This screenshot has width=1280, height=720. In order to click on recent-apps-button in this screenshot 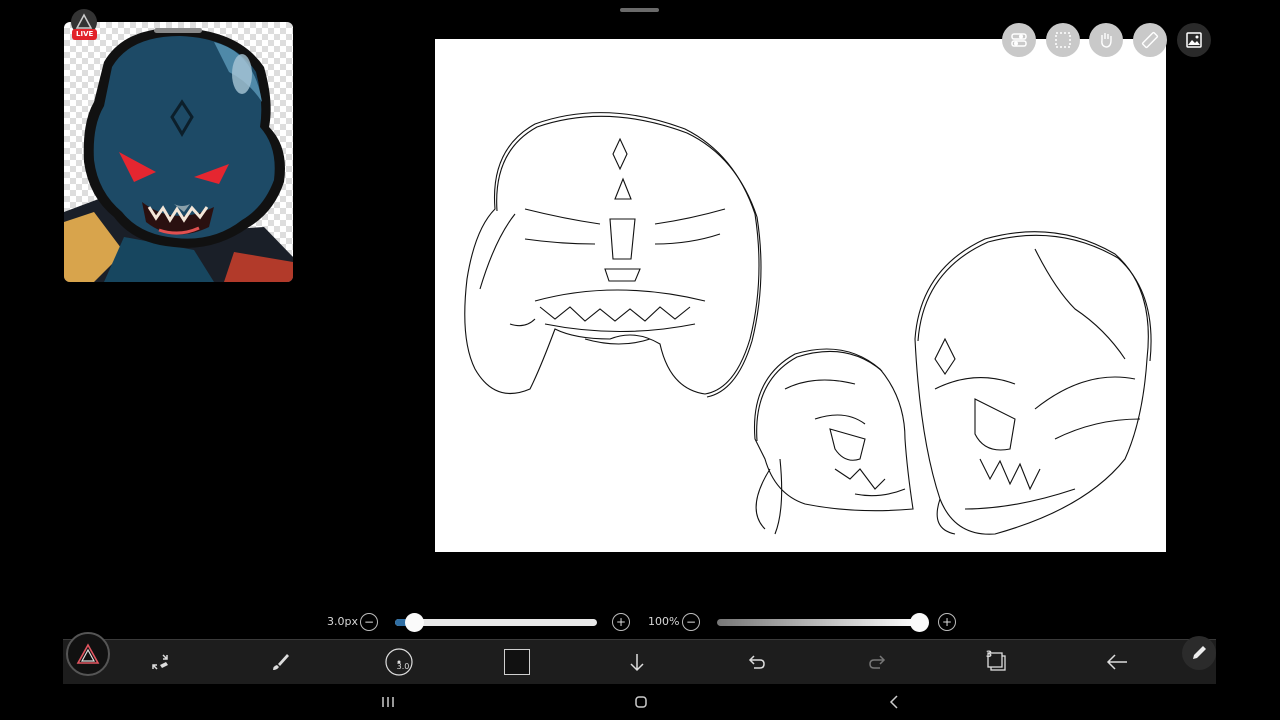, I will do `click(388, 702)`.